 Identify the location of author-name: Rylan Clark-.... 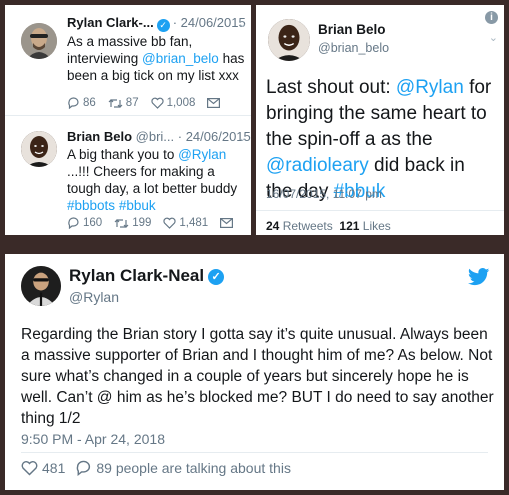
(110, 22).